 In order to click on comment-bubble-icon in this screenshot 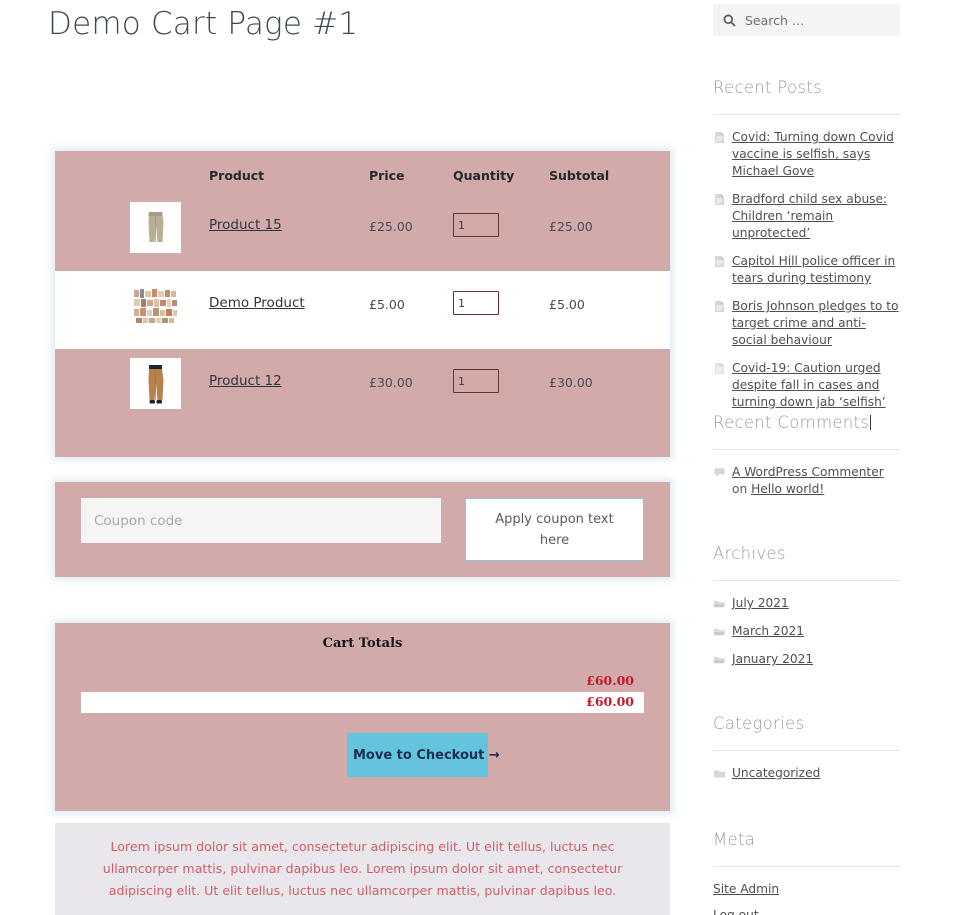, I will do `click(719, 472)`.